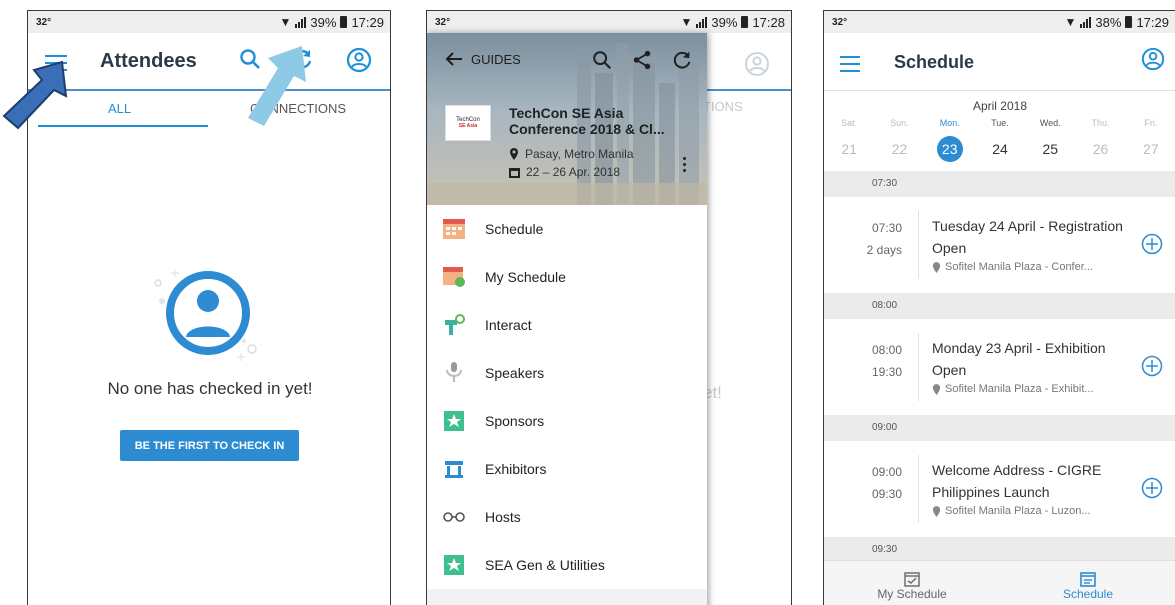 The height and width of the screenshot is (605, 1175). What do you see at coordinates (567, 565) in the screenshot?
I see `menu-item-sea-gen-utilities: SEA Gen & Utilities` at bounding box center [567, 565].